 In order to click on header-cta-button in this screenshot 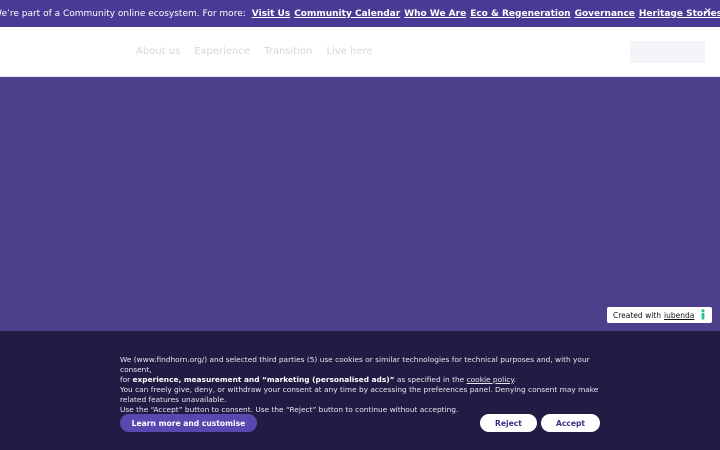, I will do `click(667, 52)`.